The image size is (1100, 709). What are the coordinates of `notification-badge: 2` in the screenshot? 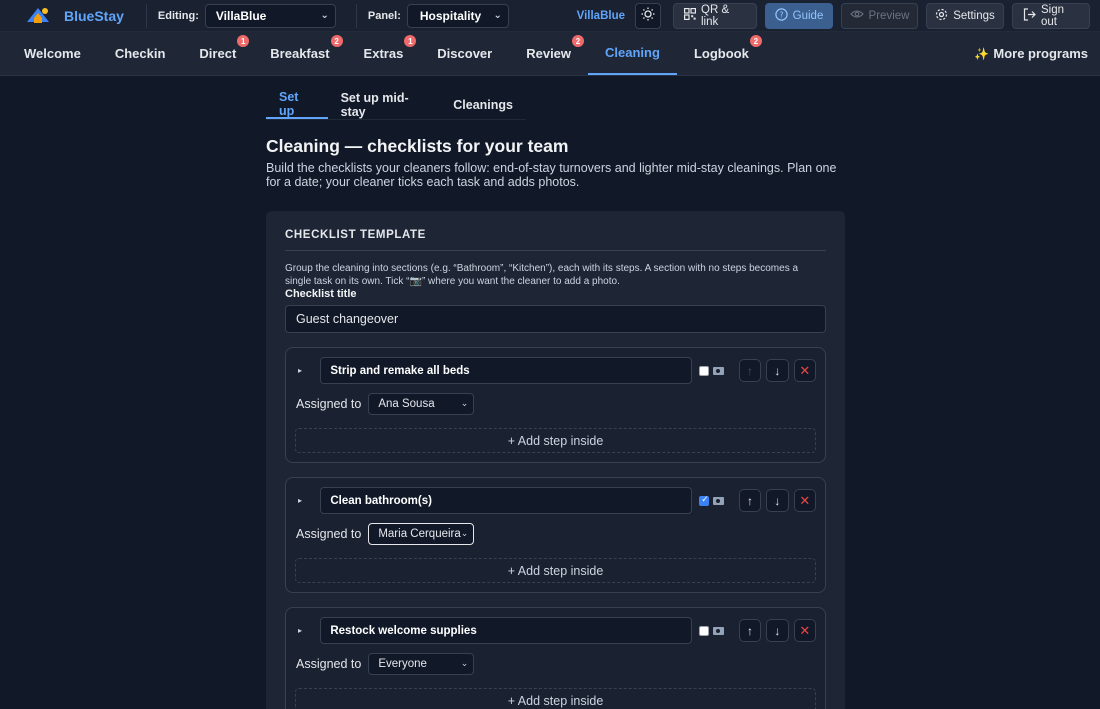 It's located at (578, 41).